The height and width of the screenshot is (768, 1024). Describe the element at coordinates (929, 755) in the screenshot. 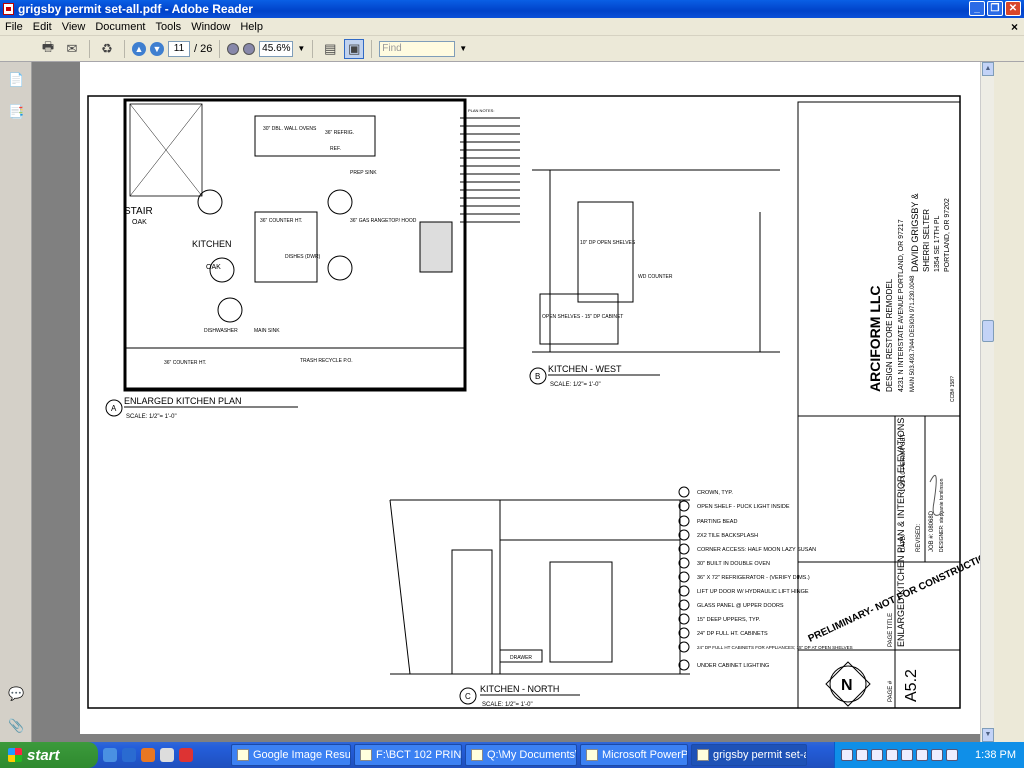

I see `system-tray: 1:38 PM` at that location.